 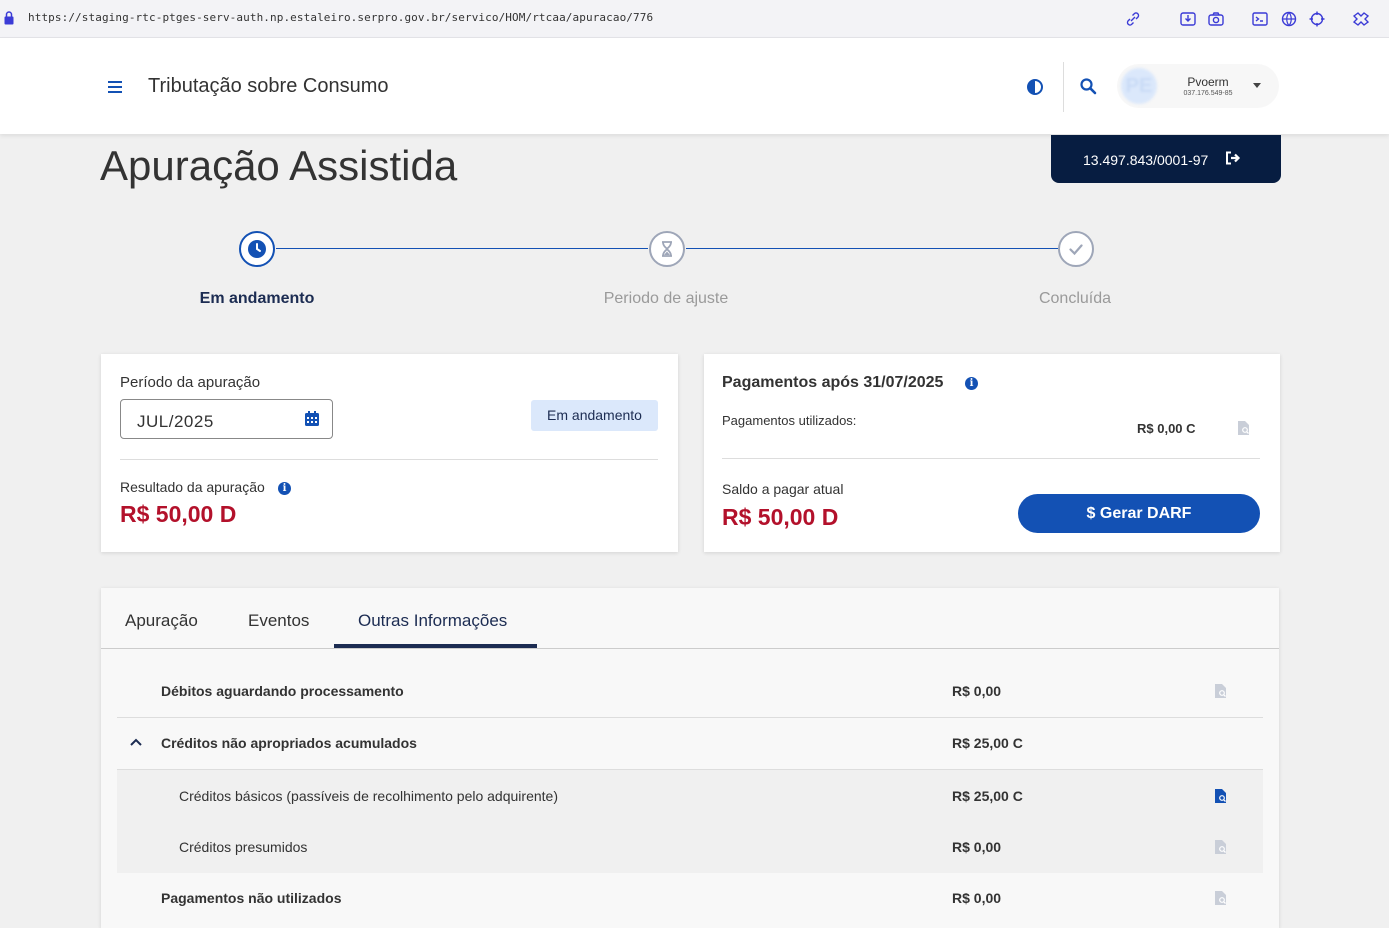 What do you see at coordinates (312, 418) in the screenshot?
I see `calendar-icon` at bounding box center [312, 418].